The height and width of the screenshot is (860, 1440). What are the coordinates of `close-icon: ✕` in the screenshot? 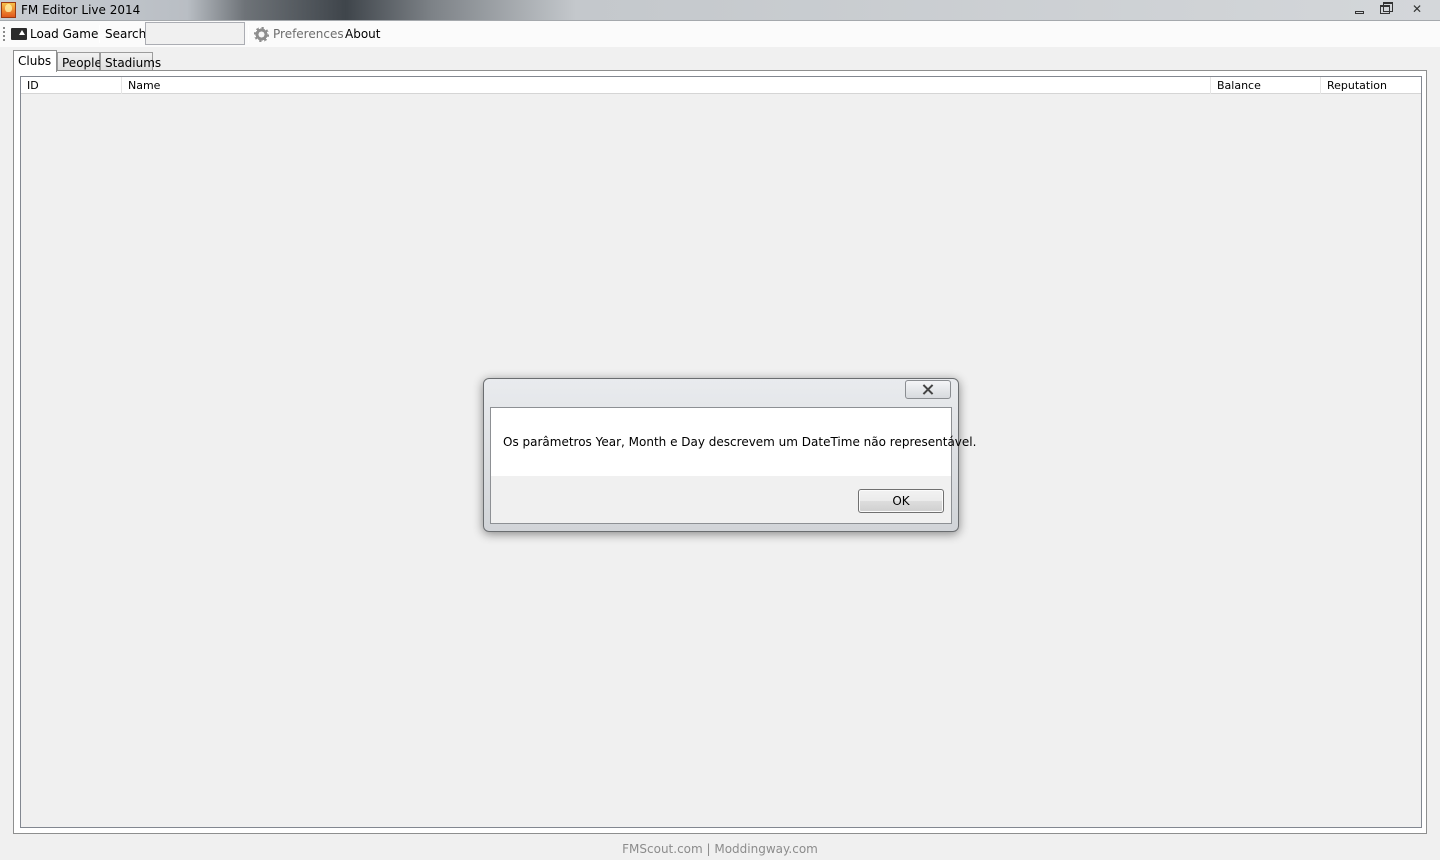 It's located at (1417, 9).